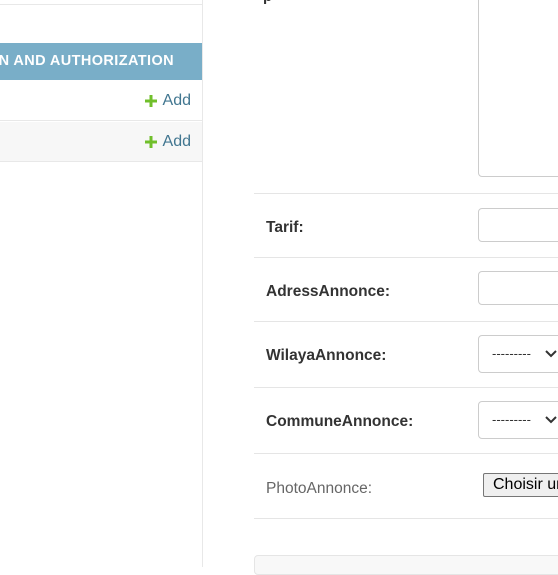 Image resolution: width=558 pixels, height=575 pixels. I want to click on section-caption: N AND AUTHORIZATION, so click(101, 61).